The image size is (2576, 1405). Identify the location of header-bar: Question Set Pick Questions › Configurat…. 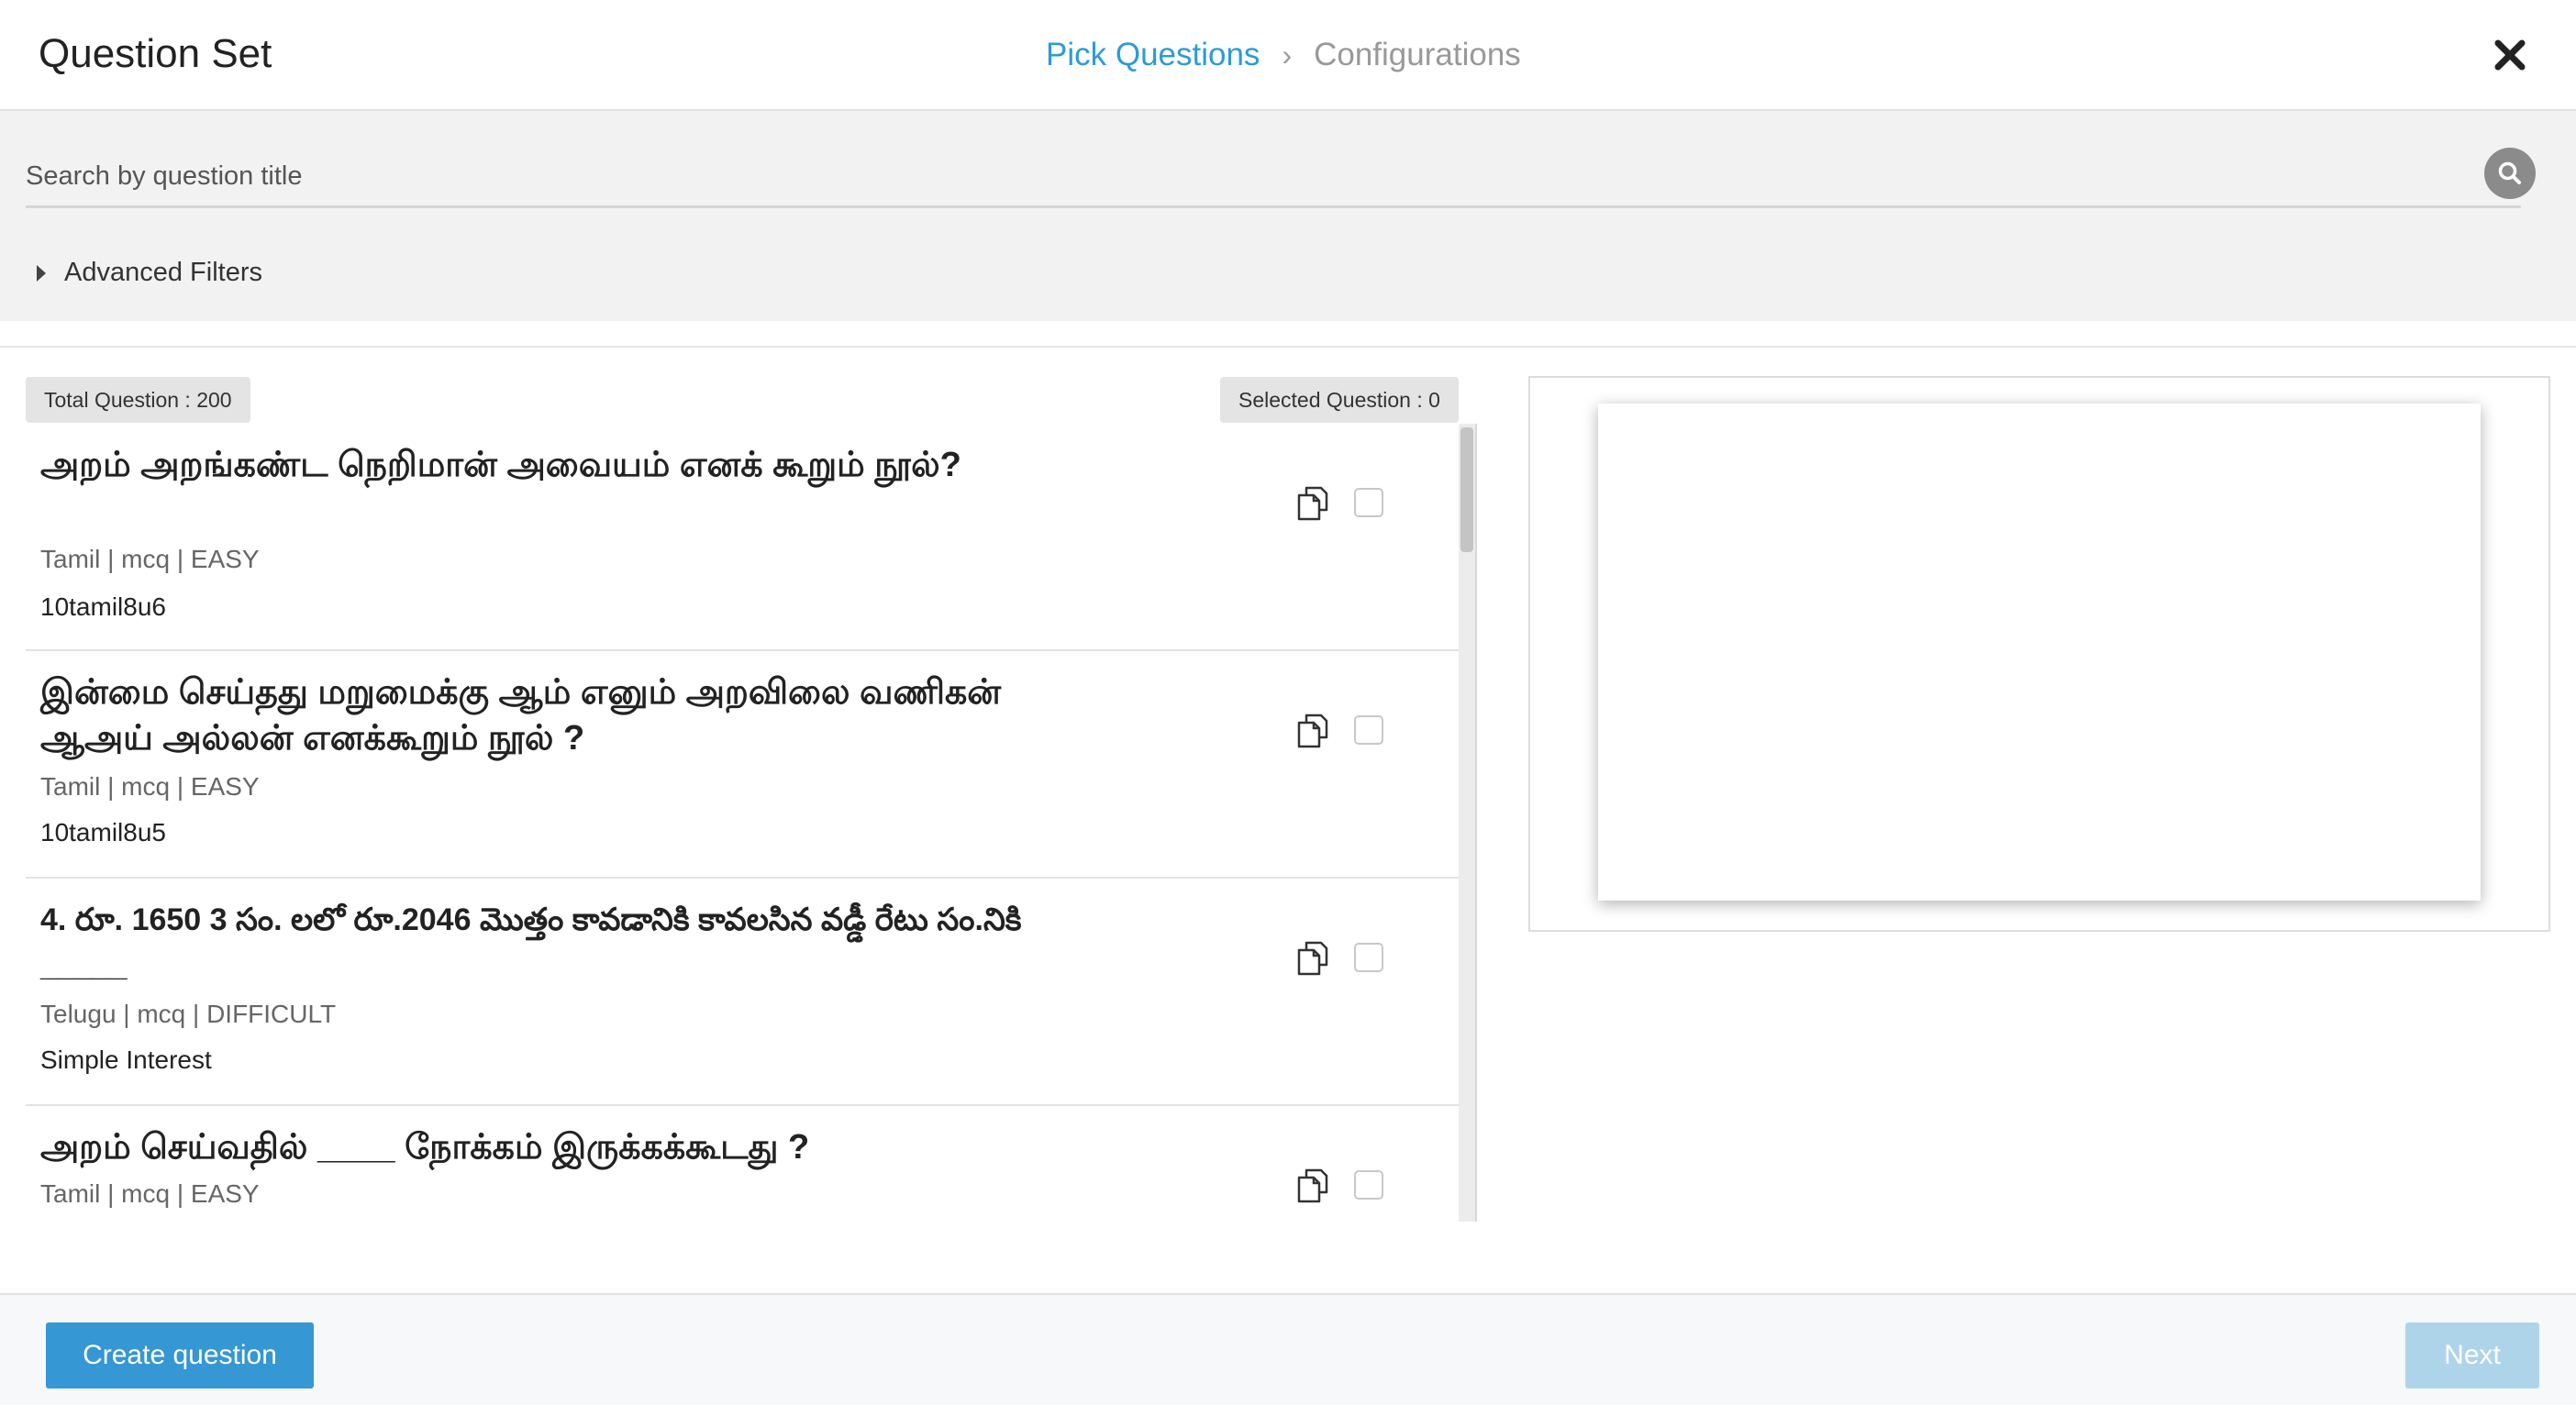
(1288, 55).